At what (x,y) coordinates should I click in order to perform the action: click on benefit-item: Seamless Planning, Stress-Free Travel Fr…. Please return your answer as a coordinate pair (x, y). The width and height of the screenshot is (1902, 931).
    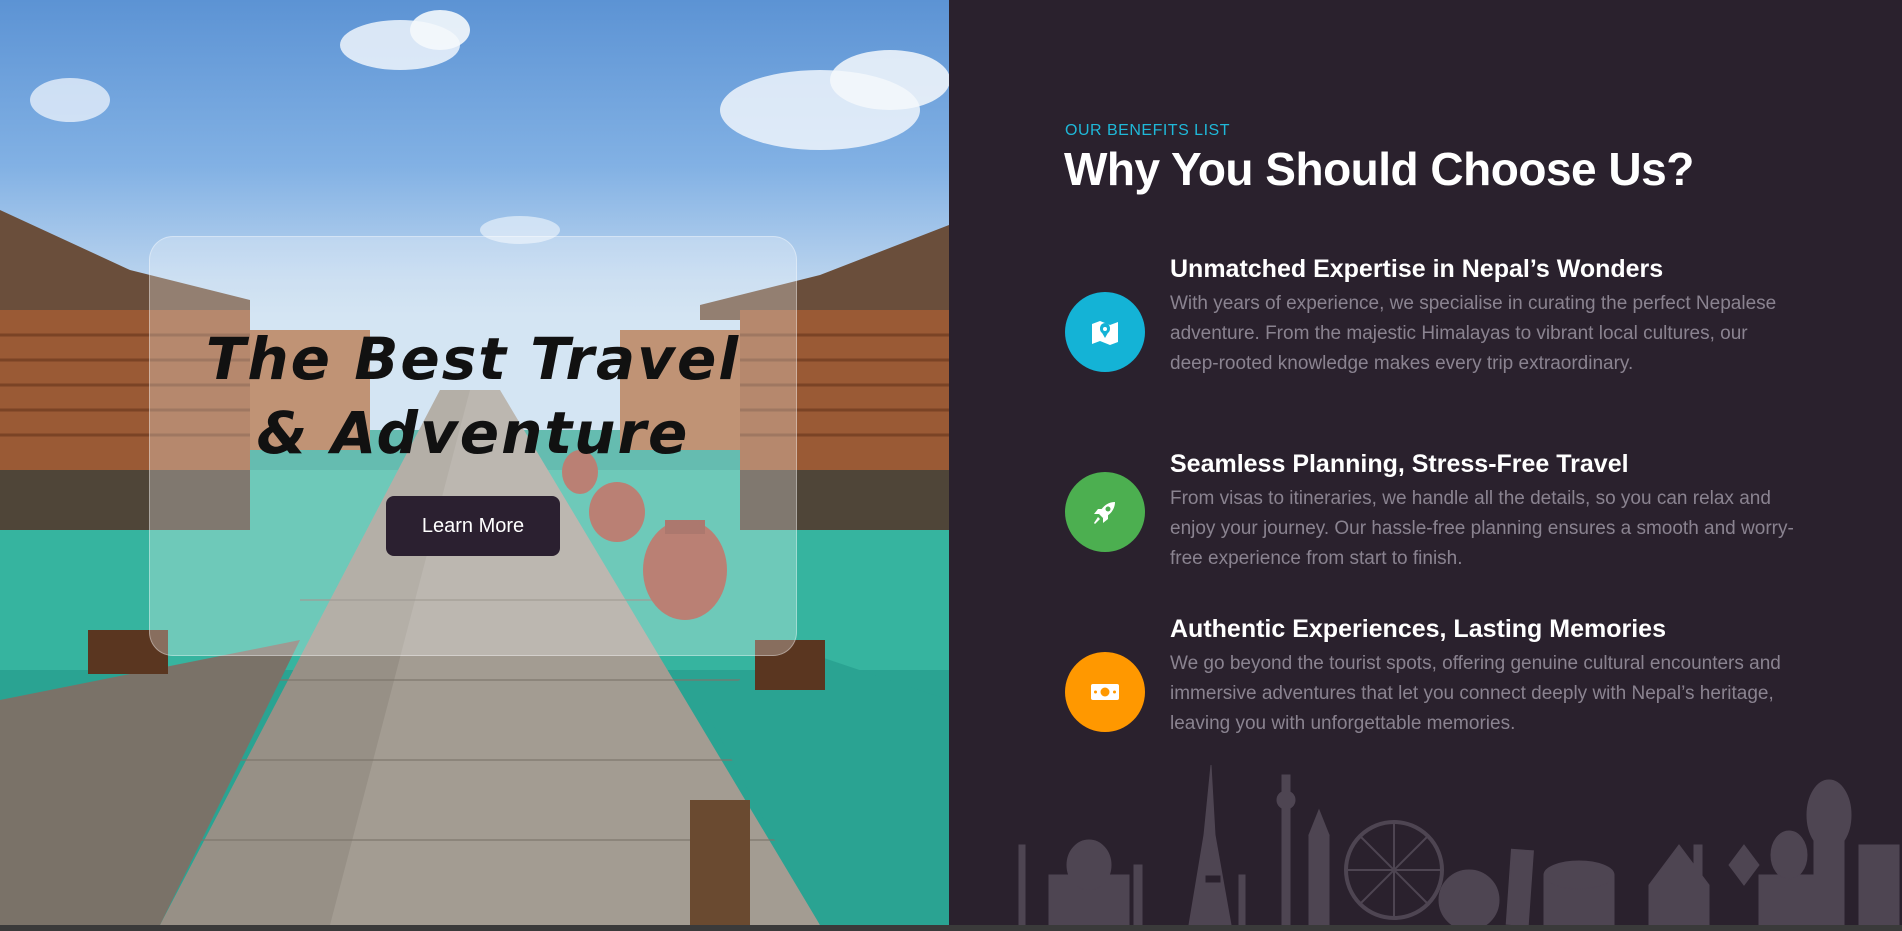
    Looking at the image, I should click on (1445, 515).